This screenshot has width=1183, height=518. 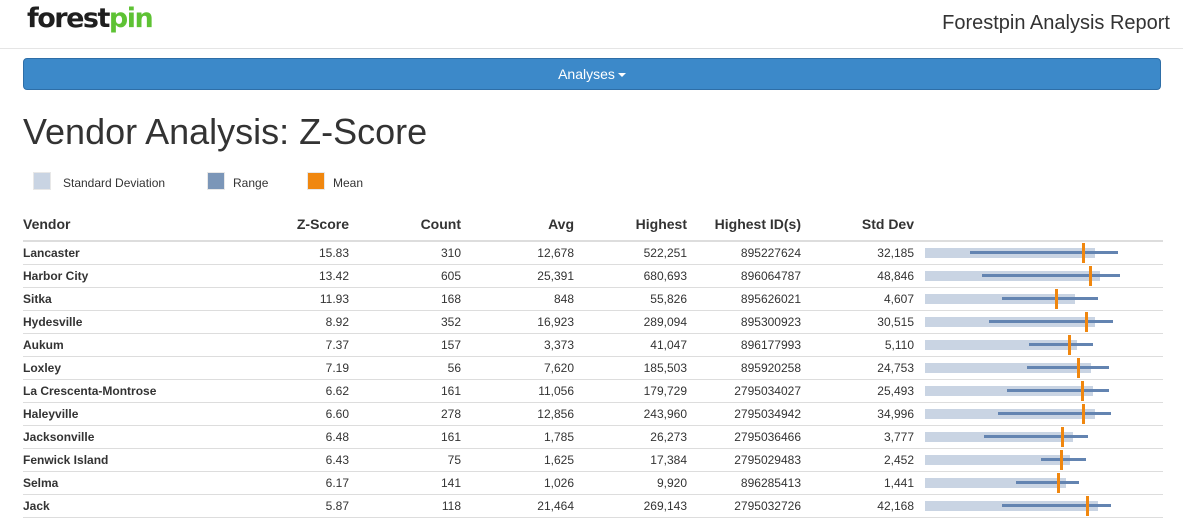 I want to click on legend-label: Range, so click(x=251, y=183).